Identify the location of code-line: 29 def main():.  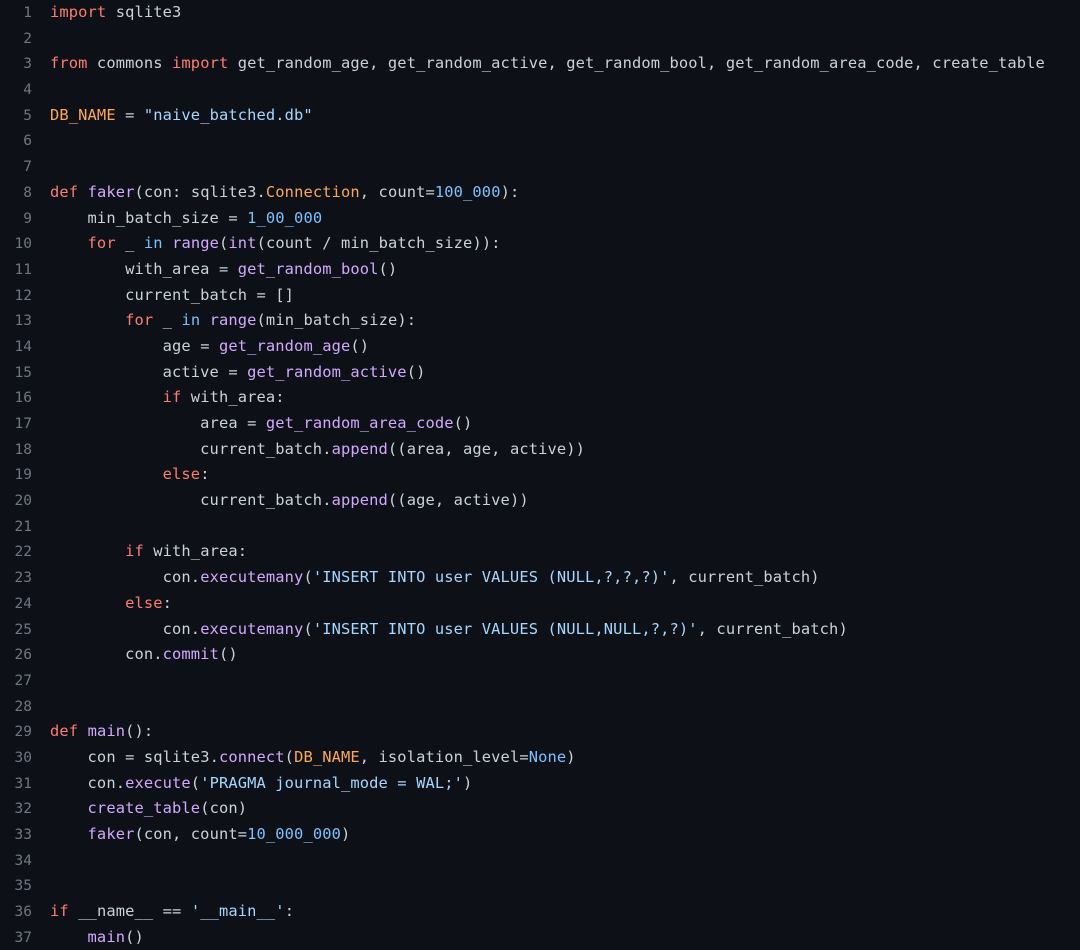
(540, 732).